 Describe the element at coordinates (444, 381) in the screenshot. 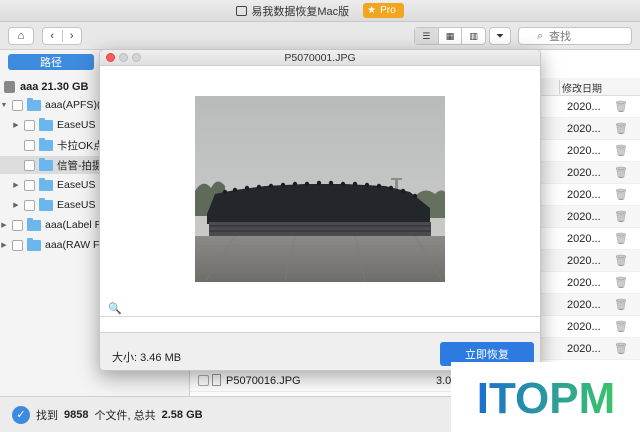

I see `row-size: 3.0` at that location.